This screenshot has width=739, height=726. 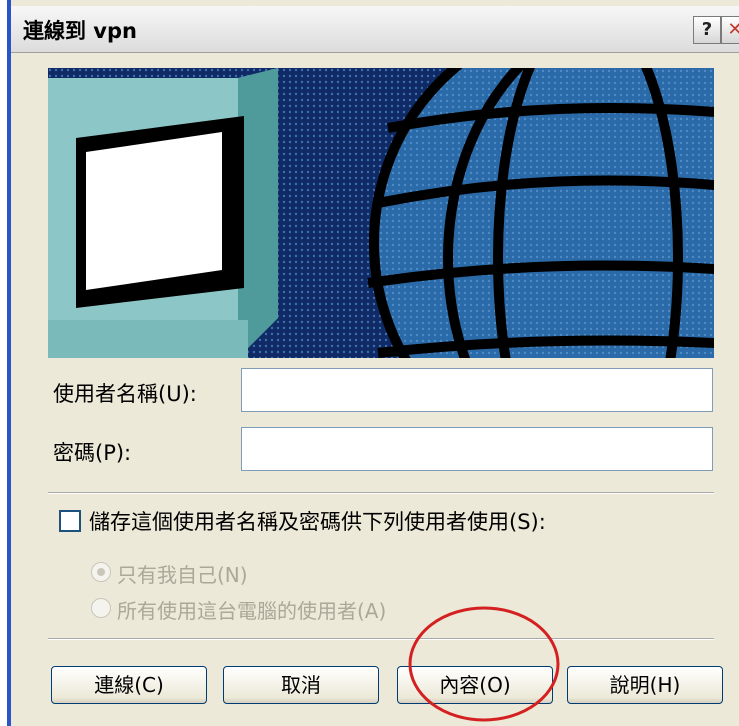 I want to click on radio-only-me-label: 只有我自己(N), so click(x=182, y=573).